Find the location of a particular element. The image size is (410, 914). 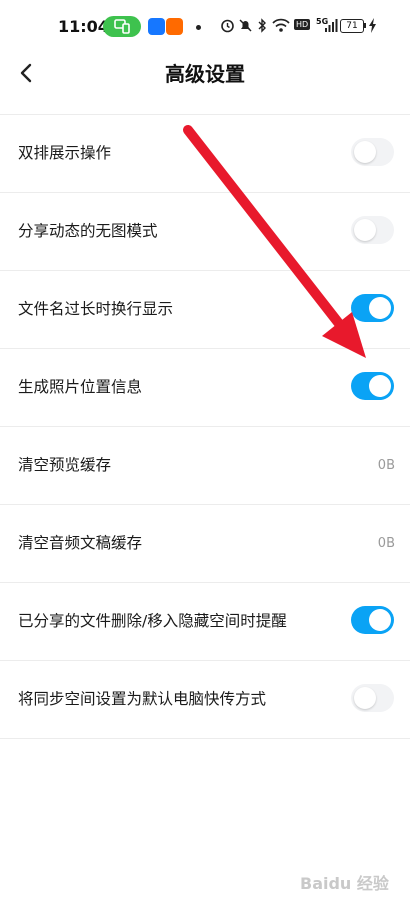

setting-label: 双排展示操作 is located at coordinates (65, 153).